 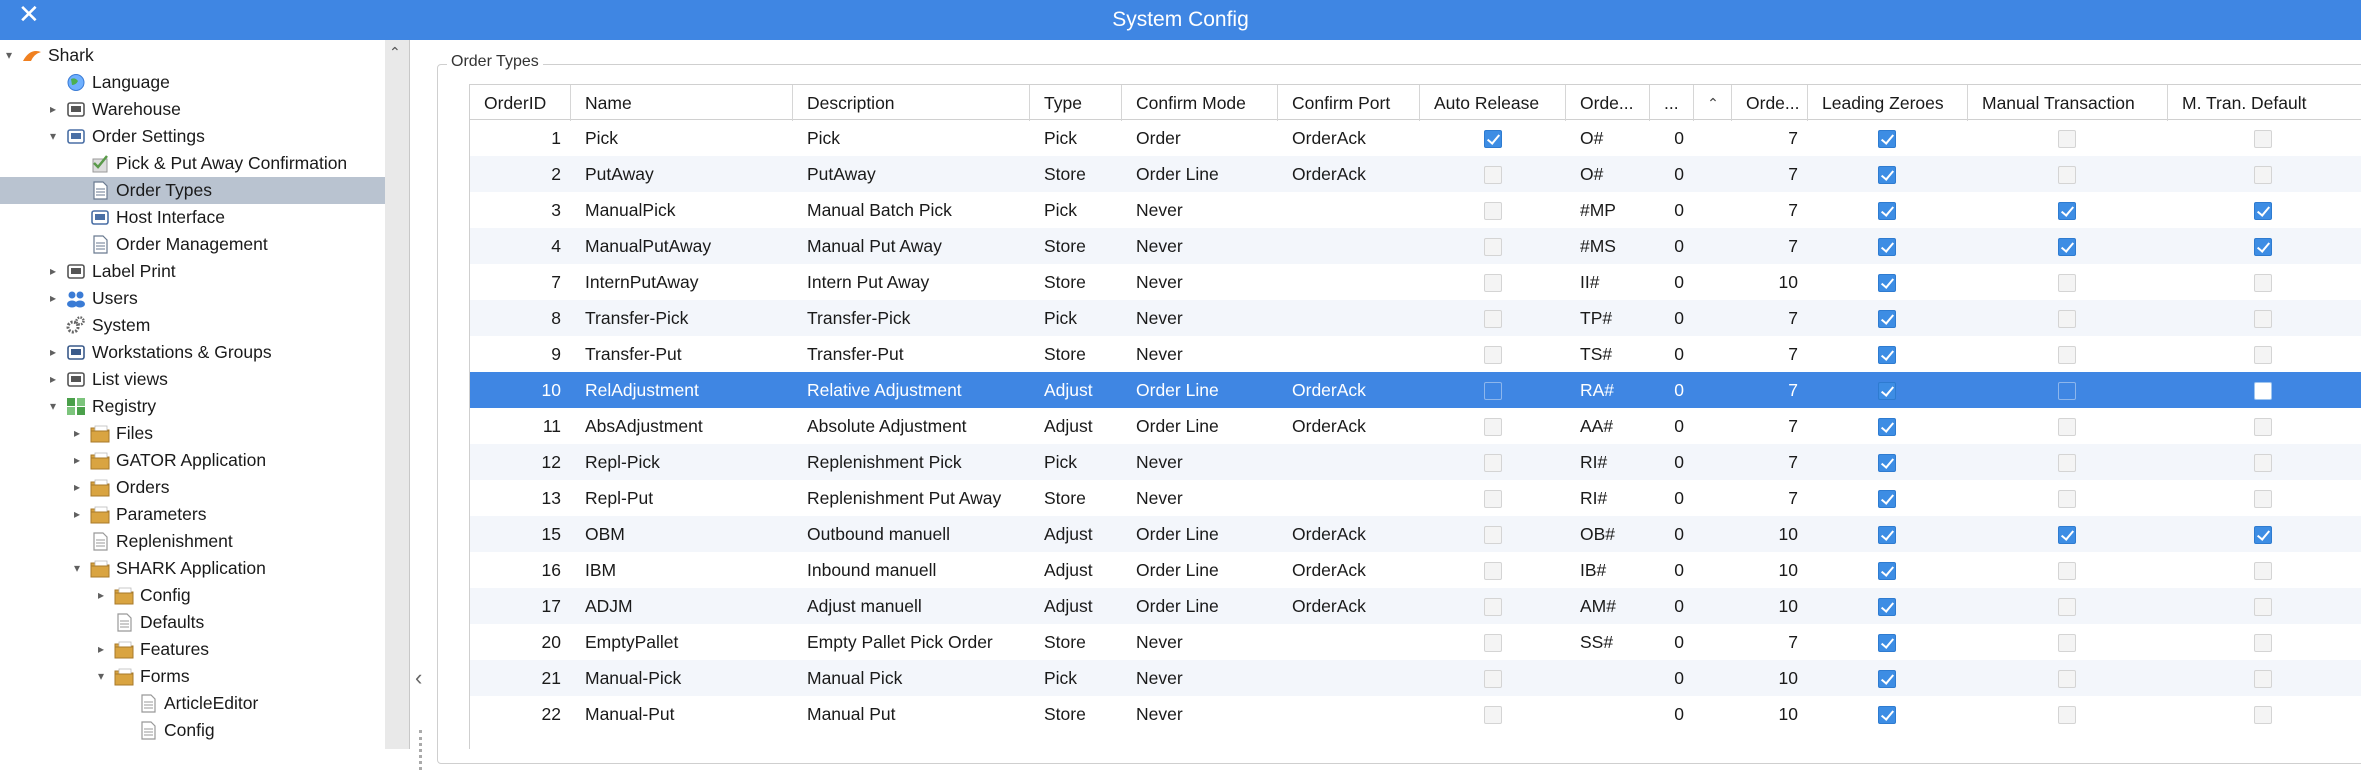 What do you see at coordinates (192, 163) in the screenshot?
I see `tree-item-pick-put-away-confirmation: Pick & Put Away Confirmation` at bounding box center [192, 163].